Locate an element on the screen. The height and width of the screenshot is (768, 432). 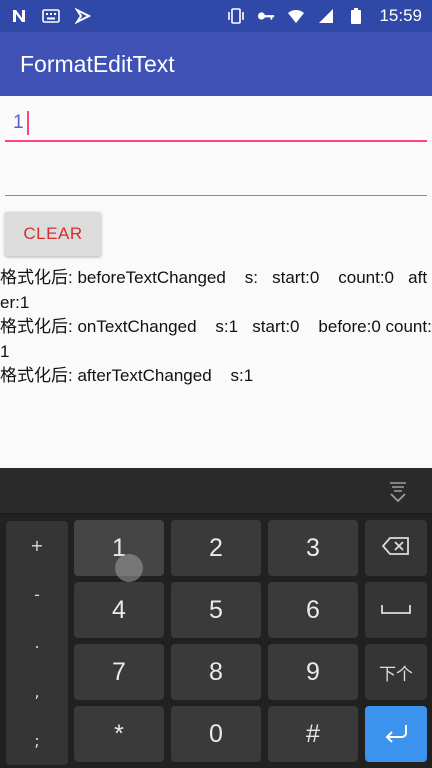
key-icon is located at coordinates (266, 16).